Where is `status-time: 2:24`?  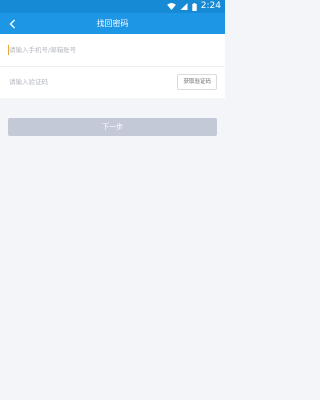
status-time: 2:24 is located at coordinates (210, 6).